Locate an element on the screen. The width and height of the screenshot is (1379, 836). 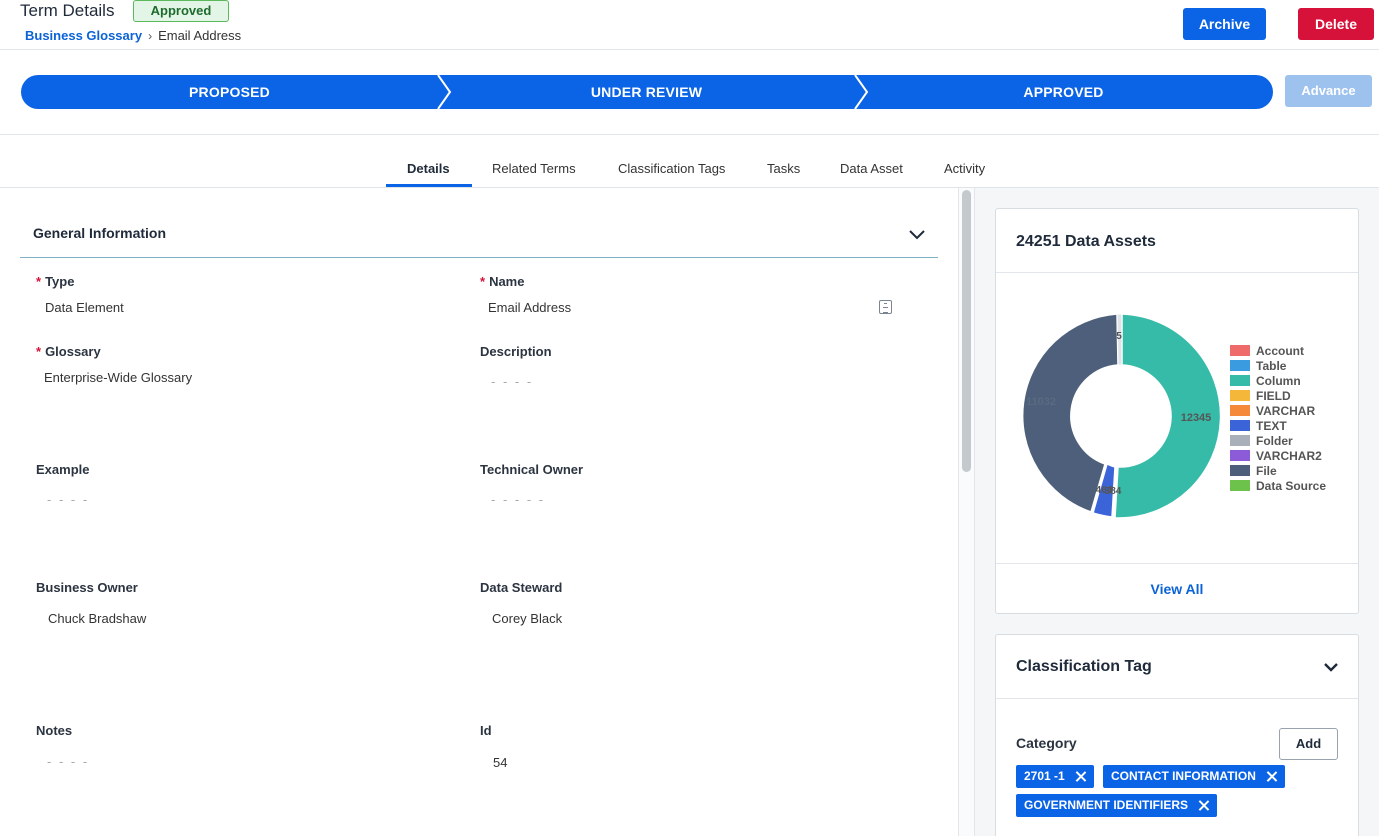
tag-chip: 2701 -1 is located at coordinates (1055, 776).